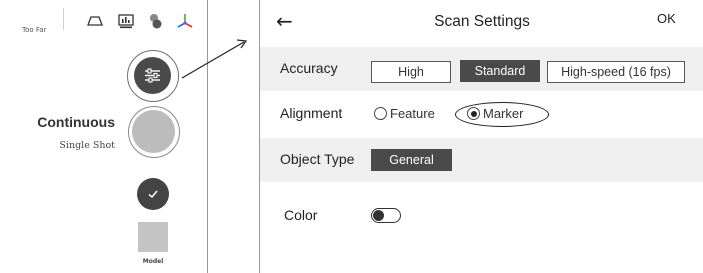 The image size is (703, 273). What do you see at coordinates (76, 122) in the screenshot?
I see `mode-continuous: Continuous` at bounding box center [76, 122].